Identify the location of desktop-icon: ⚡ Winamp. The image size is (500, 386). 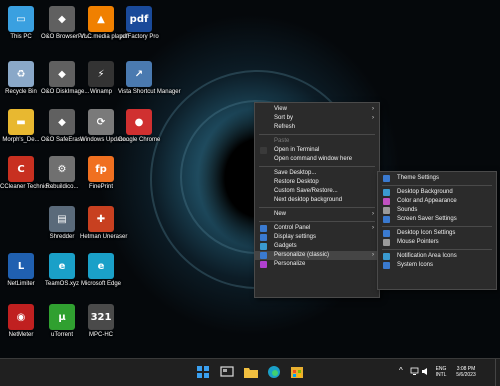
(101, 78).